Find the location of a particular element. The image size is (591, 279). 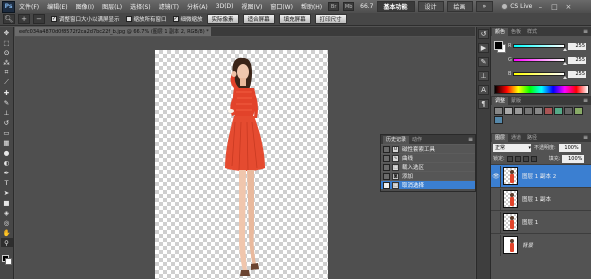

tab-layers: 图层 is located at coordinates (500, 137).